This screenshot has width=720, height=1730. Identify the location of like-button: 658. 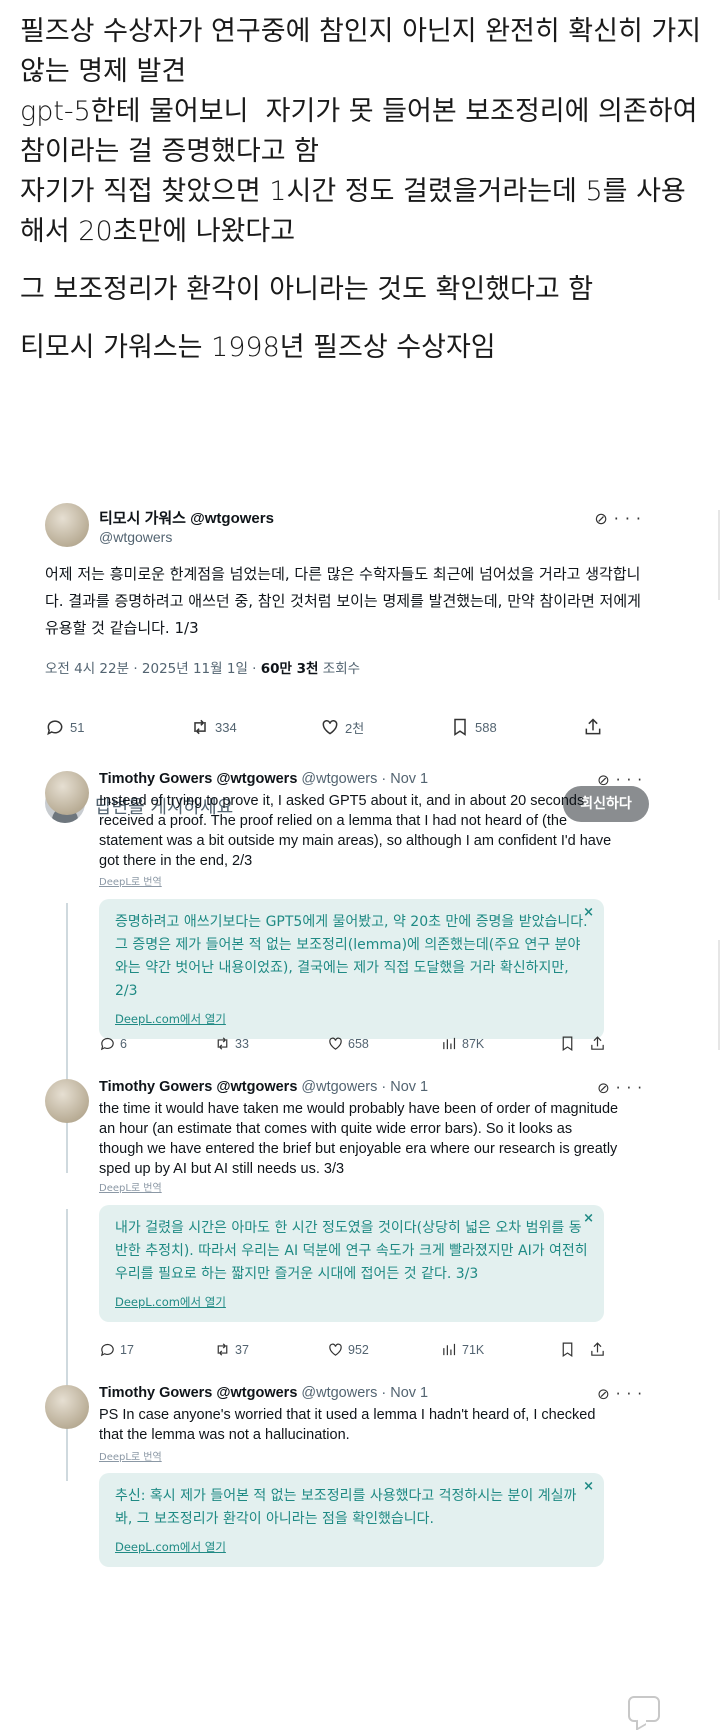
(348, 1043).